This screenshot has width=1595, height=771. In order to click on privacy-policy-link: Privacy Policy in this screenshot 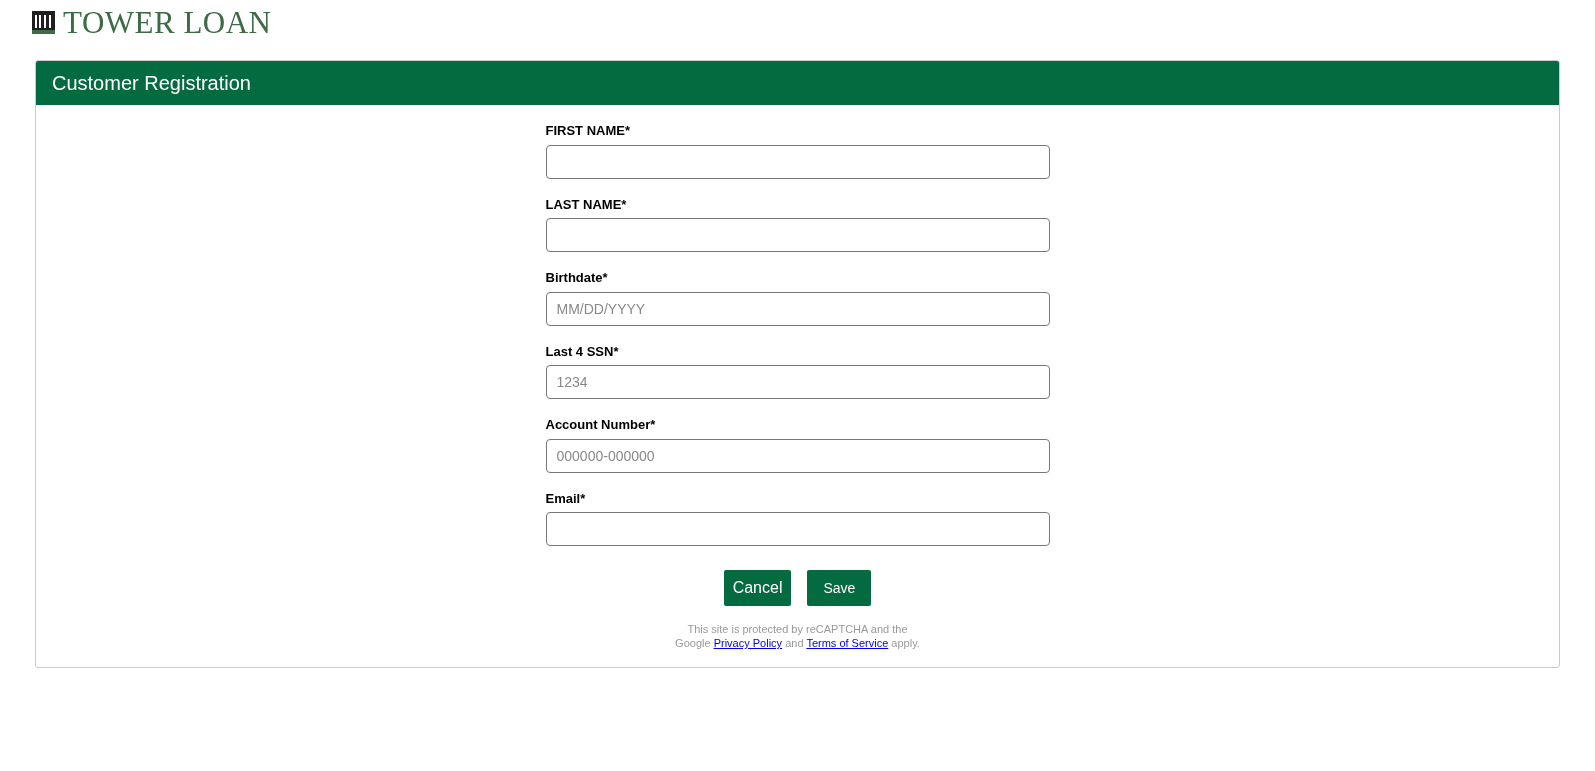, I will do `click(748, 643)`.